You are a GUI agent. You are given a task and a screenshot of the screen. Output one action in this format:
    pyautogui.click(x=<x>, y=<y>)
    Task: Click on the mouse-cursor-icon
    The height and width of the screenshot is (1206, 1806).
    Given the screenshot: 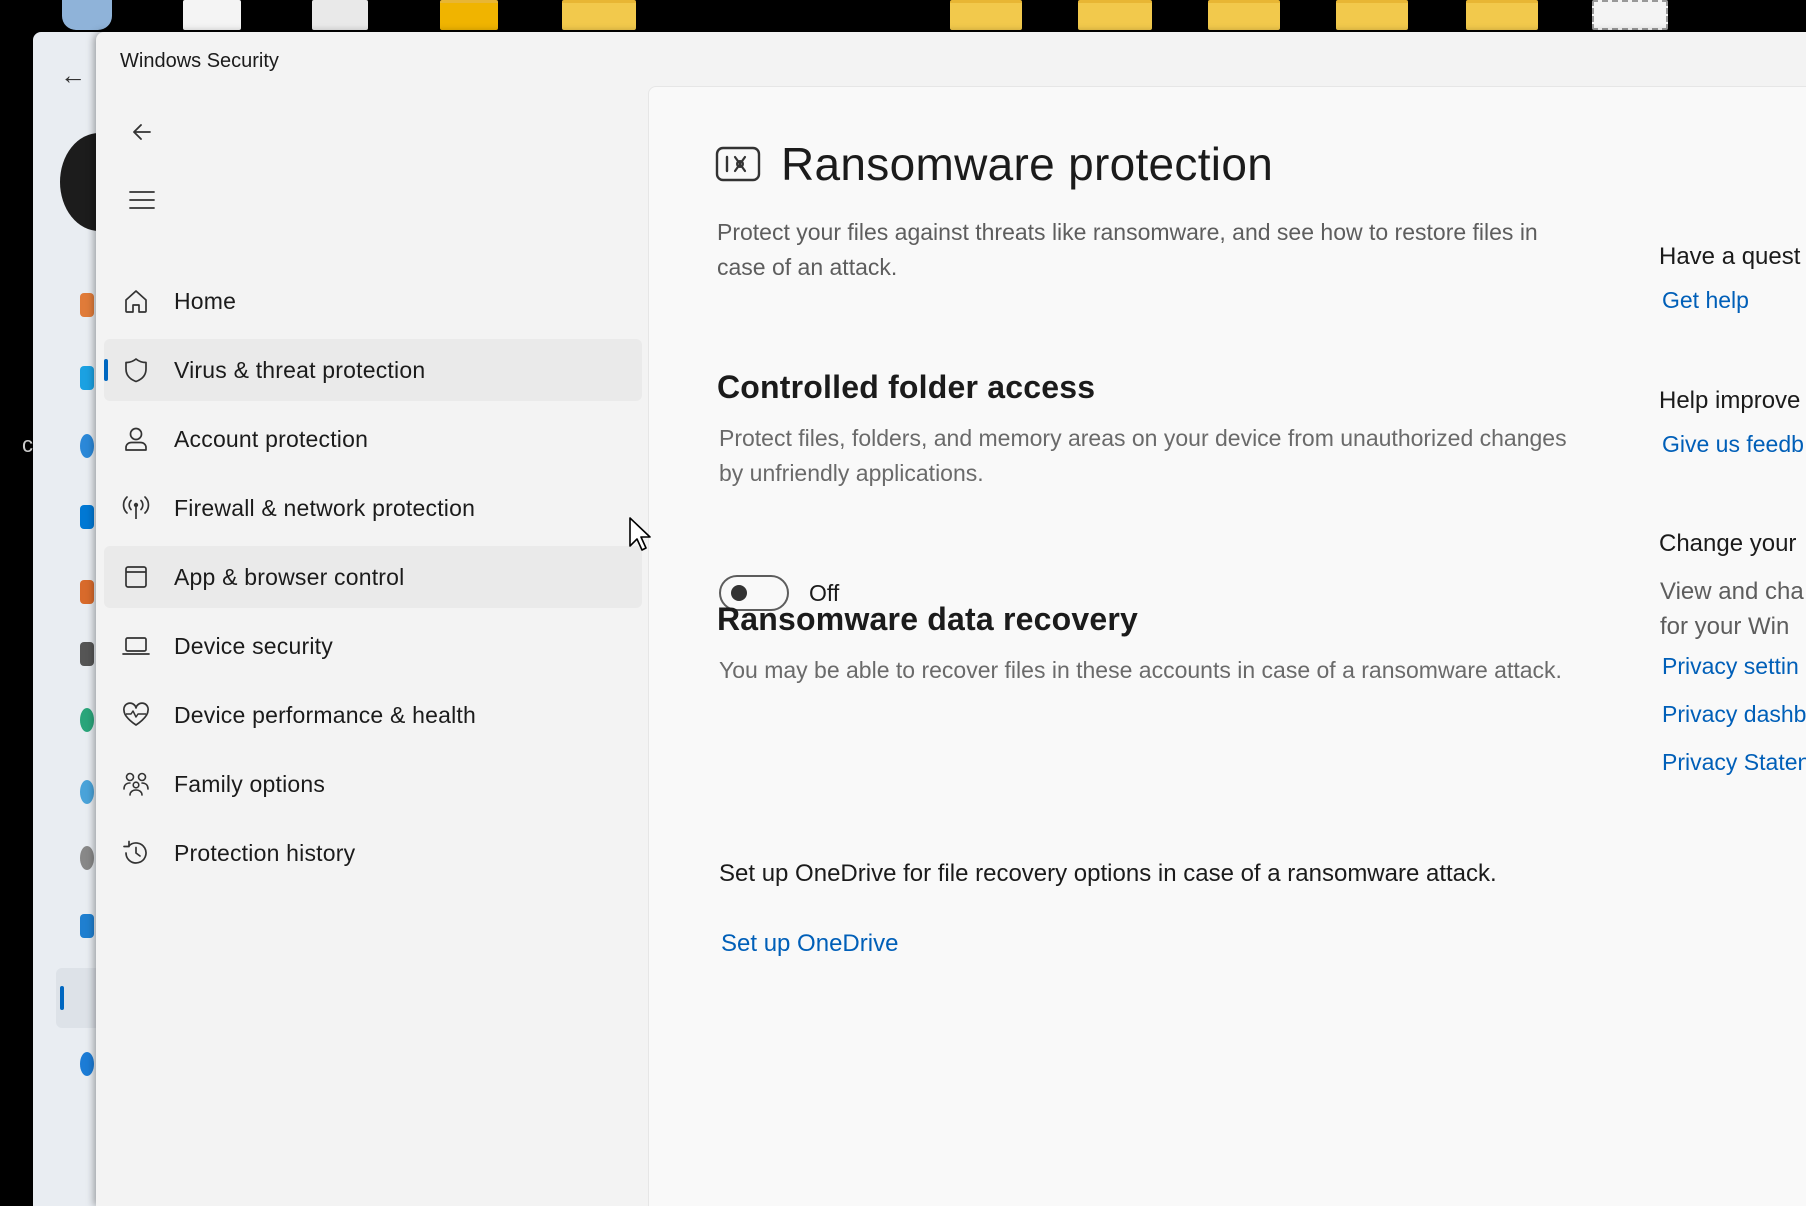 What is the action you would take?
    pyautogui.click(x=640, y=534)
    